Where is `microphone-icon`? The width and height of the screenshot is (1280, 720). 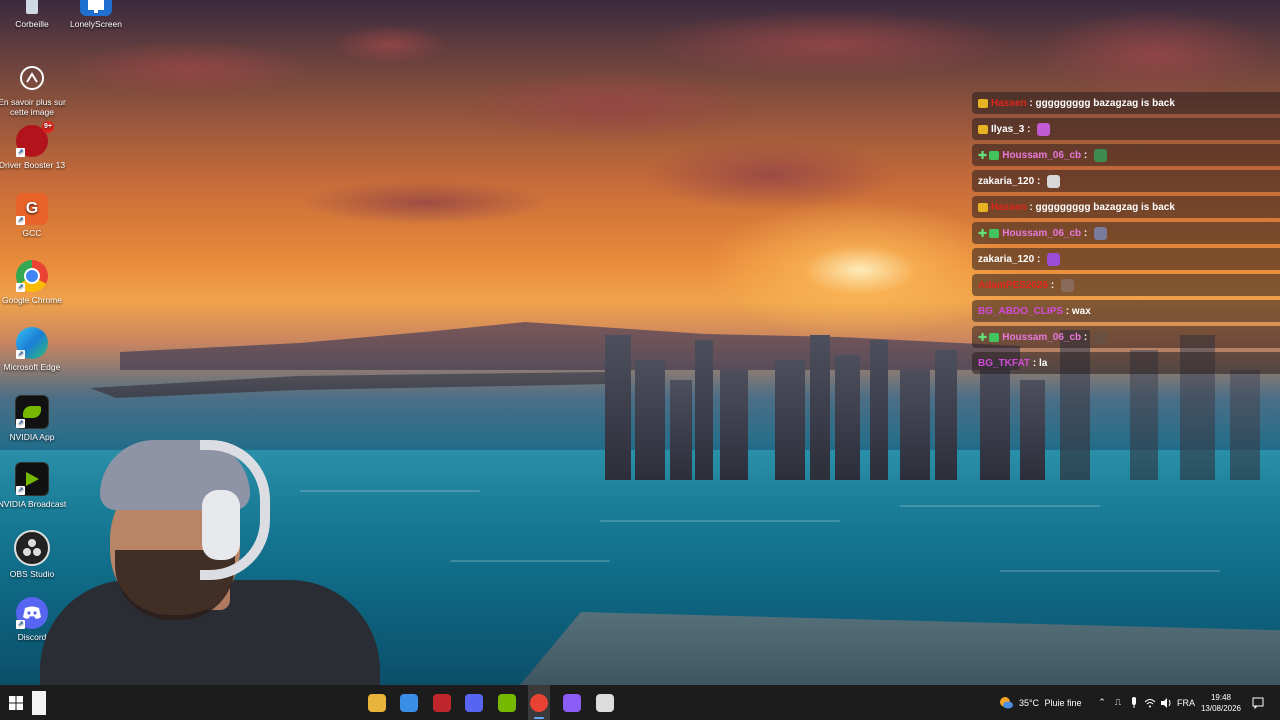 microphone-icon is located at coordinates (1134, 702).